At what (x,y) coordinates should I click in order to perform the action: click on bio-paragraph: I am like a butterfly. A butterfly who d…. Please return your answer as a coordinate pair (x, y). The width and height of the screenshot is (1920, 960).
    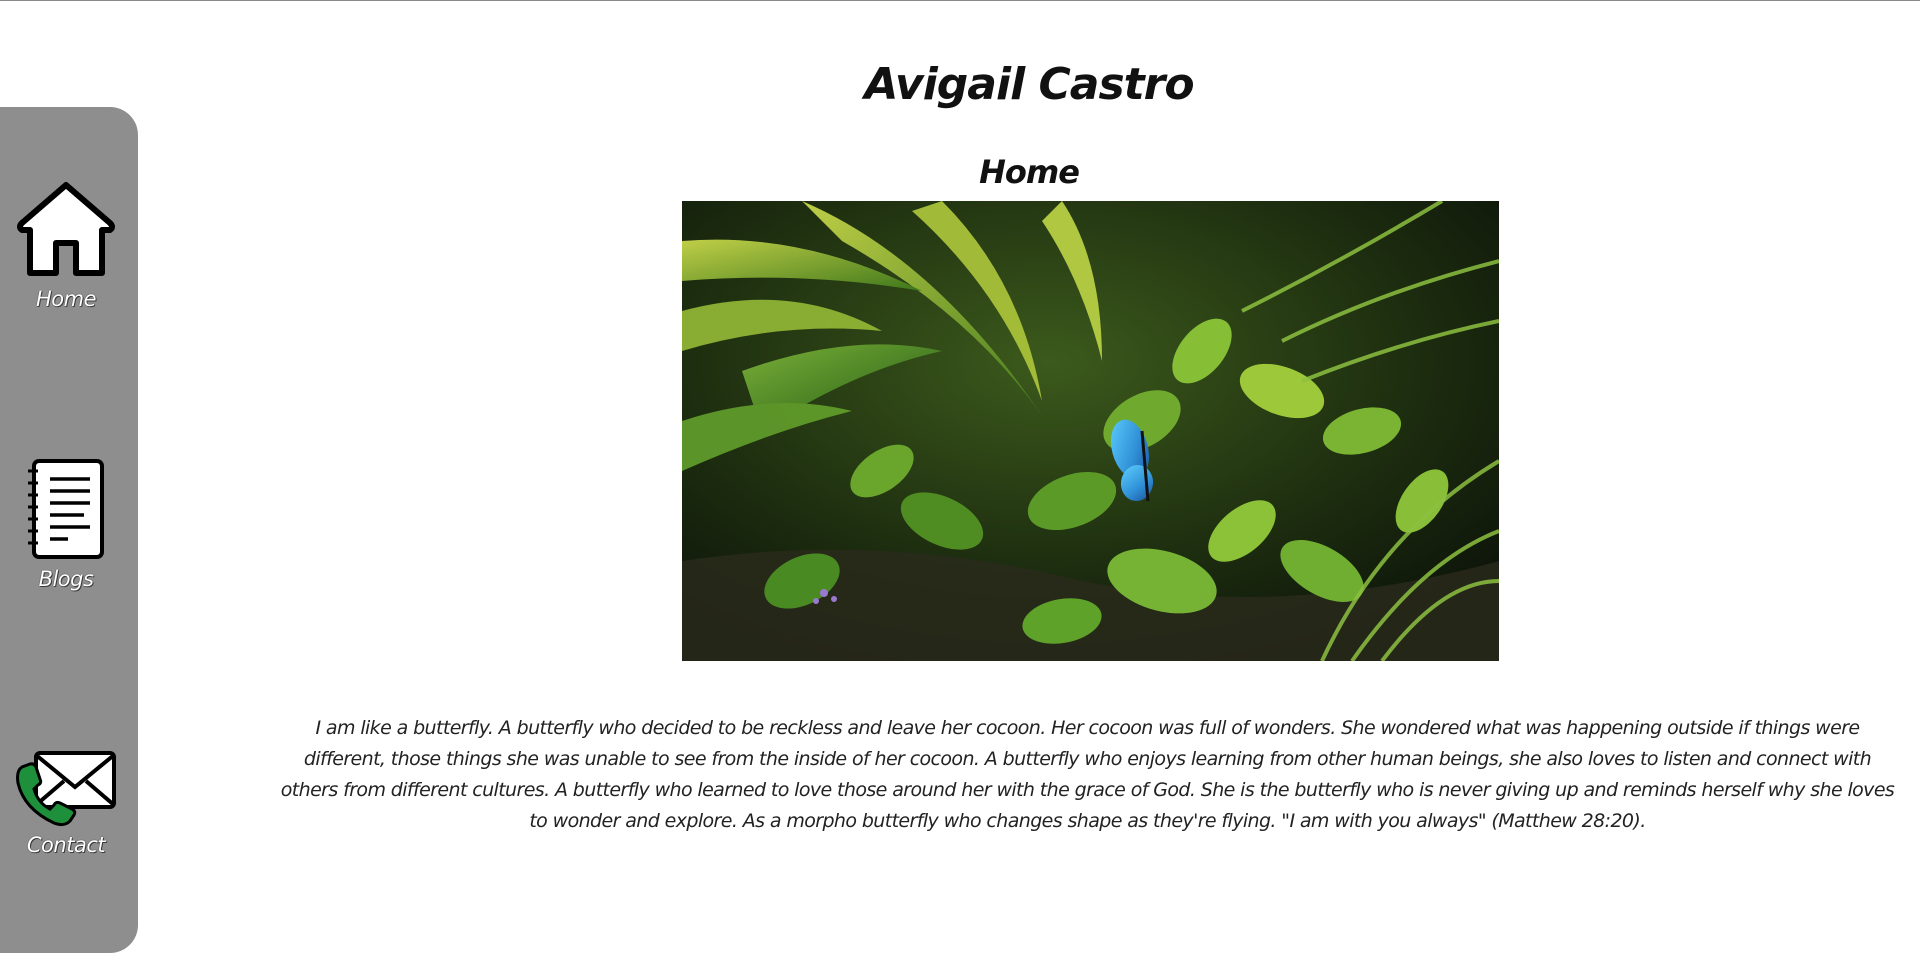
    Looking at the image, I should click on (1087, 774).